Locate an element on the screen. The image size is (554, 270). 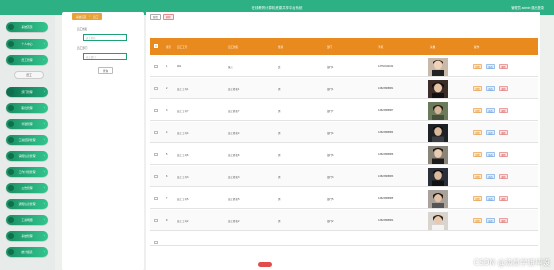
sidebar-item-employee-management: 员工管理 ⌄ is located at coordinates (27, 60).